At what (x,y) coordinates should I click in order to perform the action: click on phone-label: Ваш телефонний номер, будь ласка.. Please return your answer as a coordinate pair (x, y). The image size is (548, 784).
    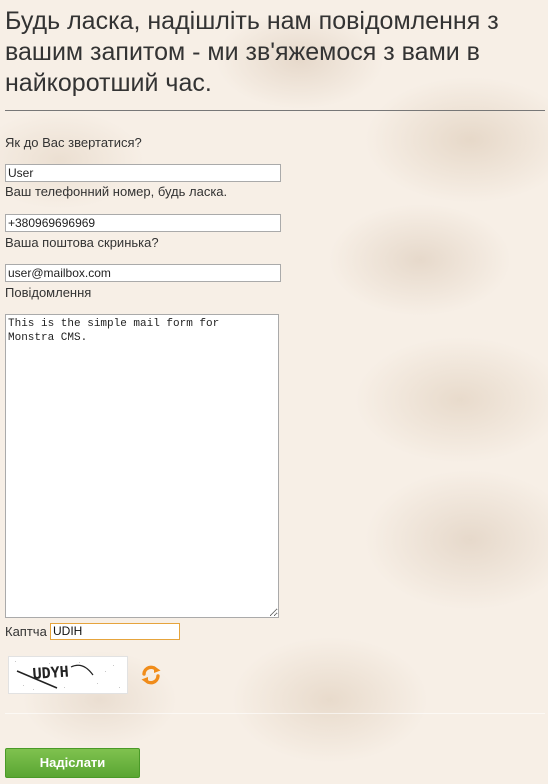
    Looking at the image, I should click on (116, 191).